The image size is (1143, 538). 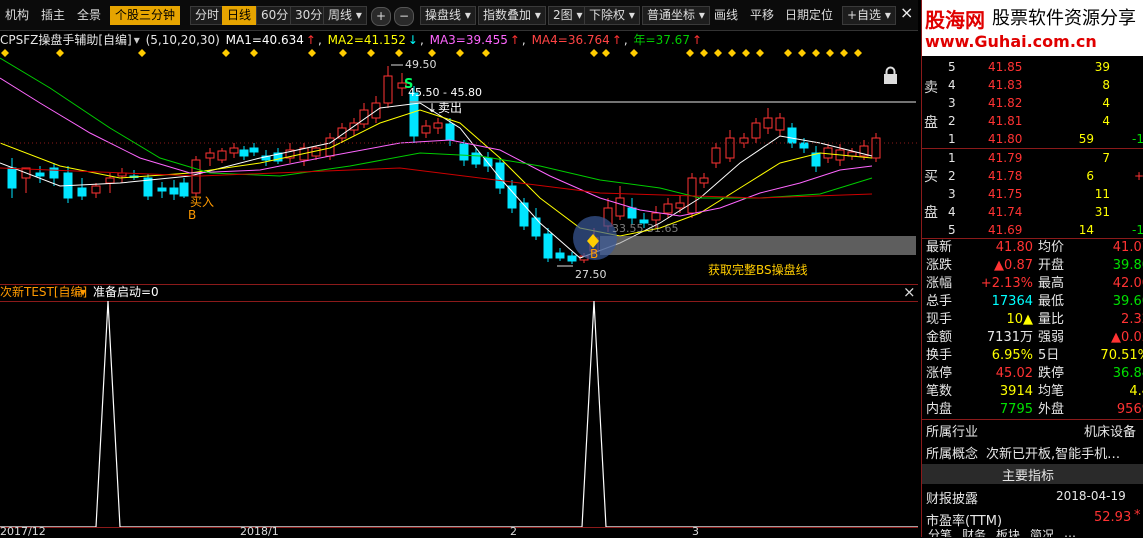 What do you see at coordinates (1014, 247) in the screenshot?
I see `quote-value: 41.80` at bounding box center [1014, 247].